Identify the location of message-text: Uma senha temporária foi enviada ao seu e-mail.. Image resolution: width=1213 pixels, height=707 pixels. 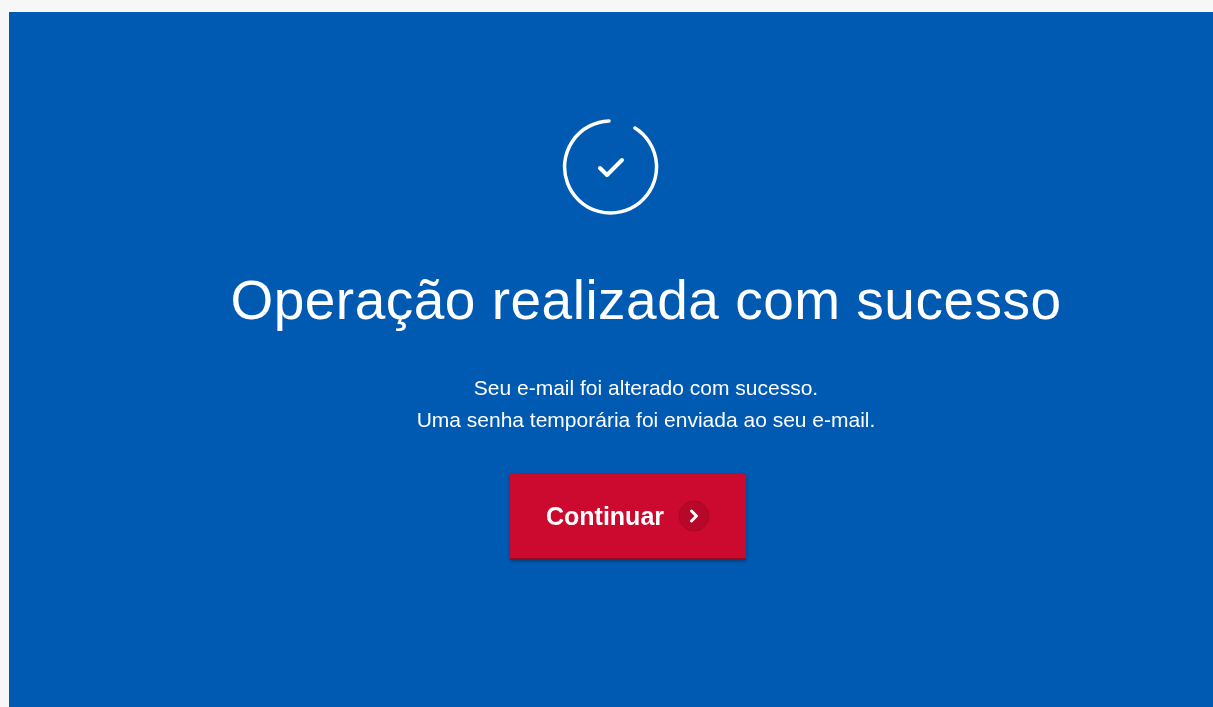
(646, 420).